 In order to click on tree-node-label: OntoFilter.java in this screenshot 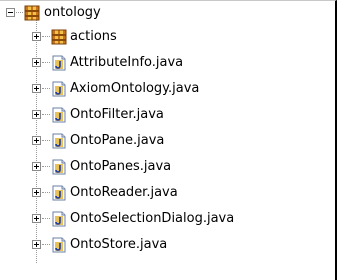, I will do `click(117, 114)`.